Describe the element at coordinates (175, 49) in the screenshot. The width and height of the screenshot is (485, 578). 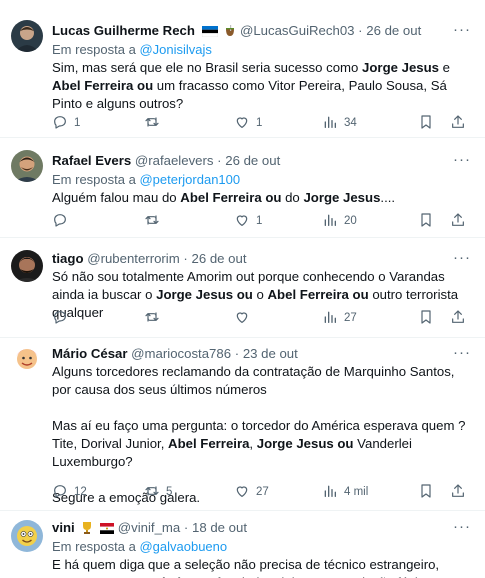
I see `reply-to-link: @Jonisilvajs` at that location.